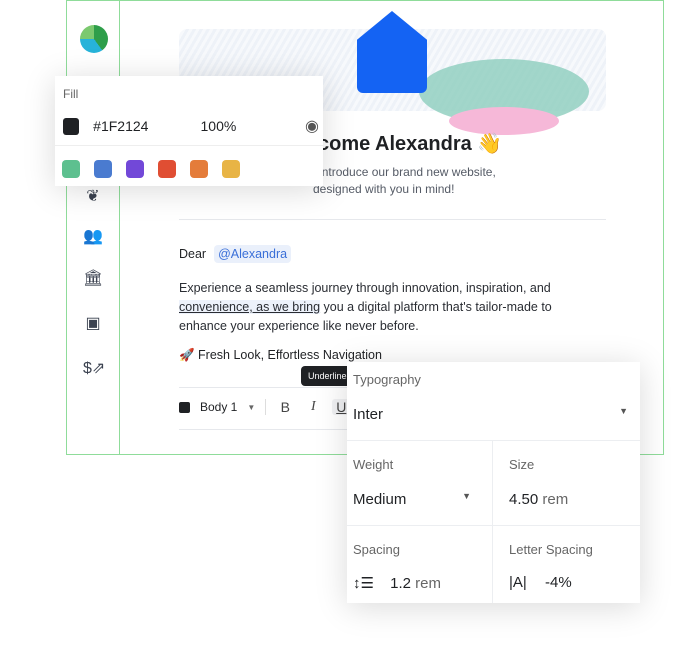 The width and height of the screenshot is (695, 658). I want to click on line-spacing-icon: ↕☰, so click(363, 583).